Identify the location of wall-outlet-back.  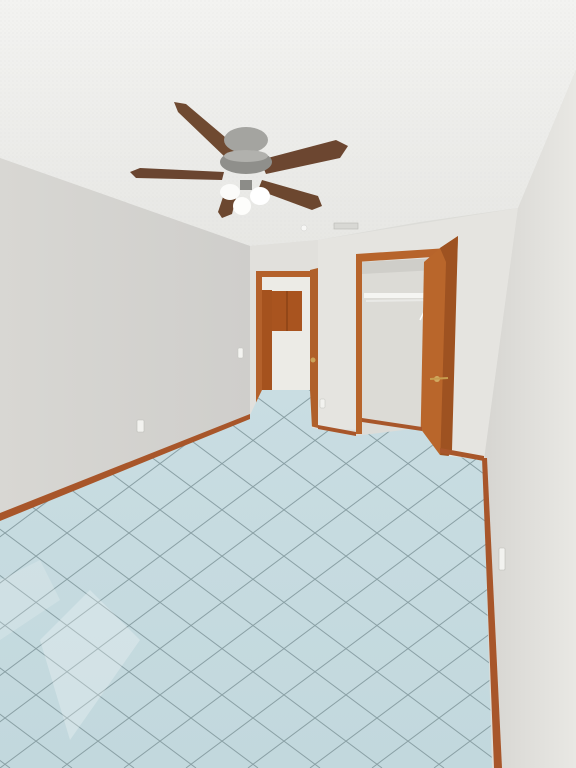
(322, 403).